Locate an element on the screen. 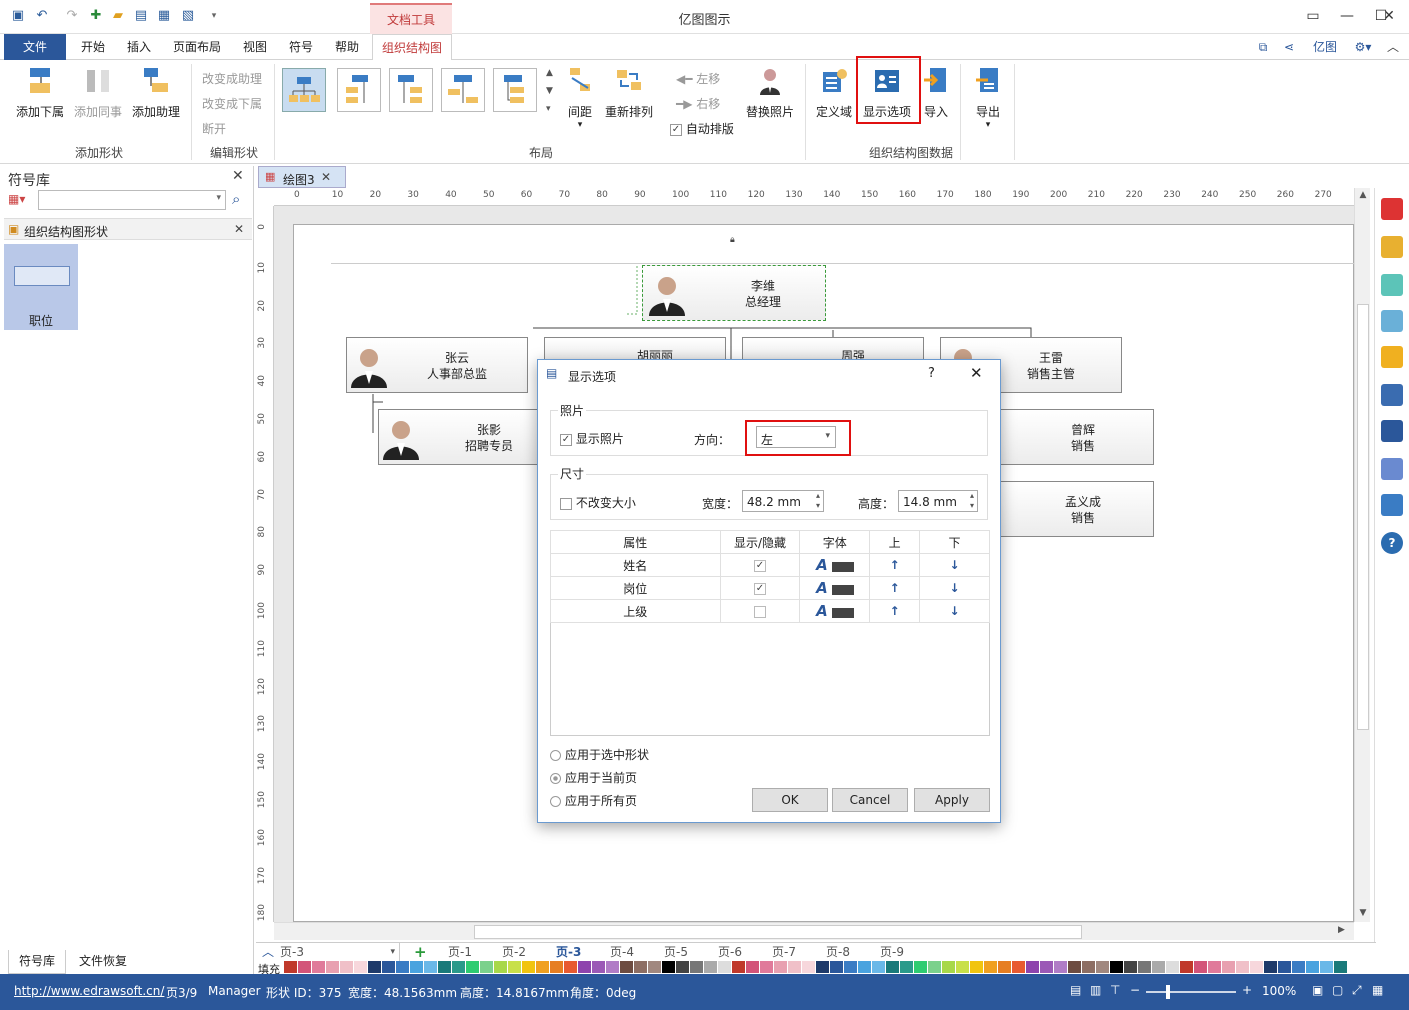 This screenshot has width=1409, height=1010. org-card: 张云 人事部总监 is located at coordinates (437, 365).